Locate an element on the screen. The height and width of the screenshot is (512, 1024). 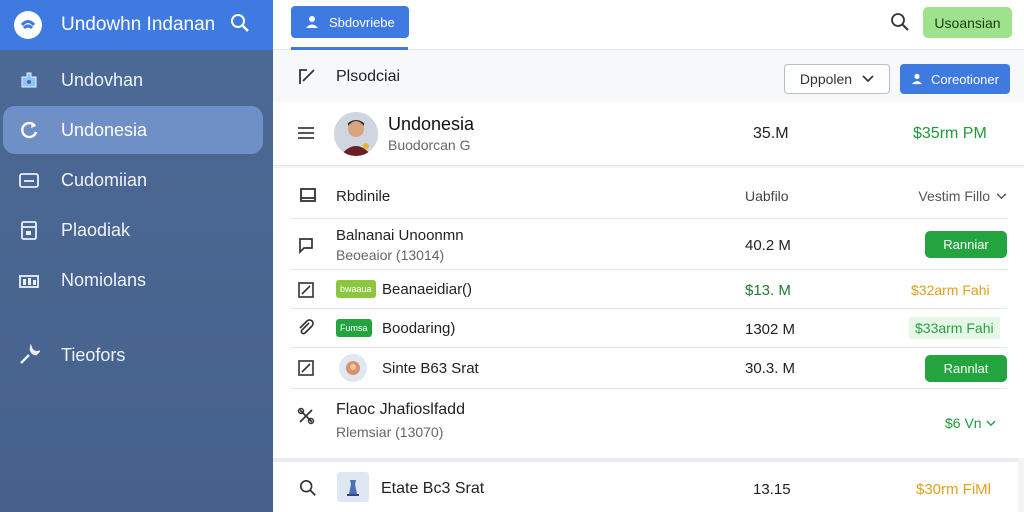
create-button-label: Coreotioner is located at coordinates (965, 79).